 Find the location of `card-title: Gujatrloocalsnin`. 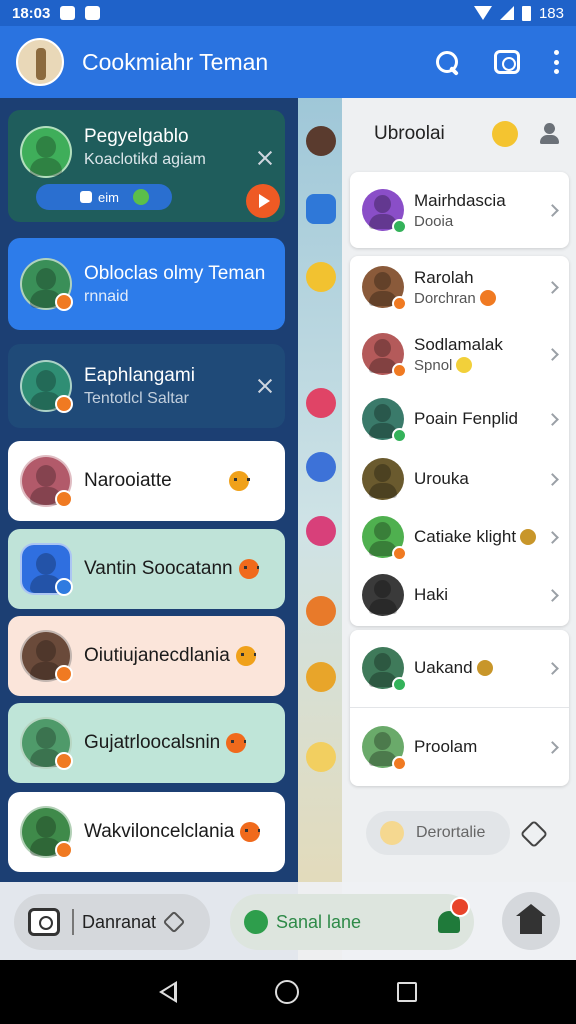

card-title: Gujatrloocalsnin is located at coordinates (152, 742).